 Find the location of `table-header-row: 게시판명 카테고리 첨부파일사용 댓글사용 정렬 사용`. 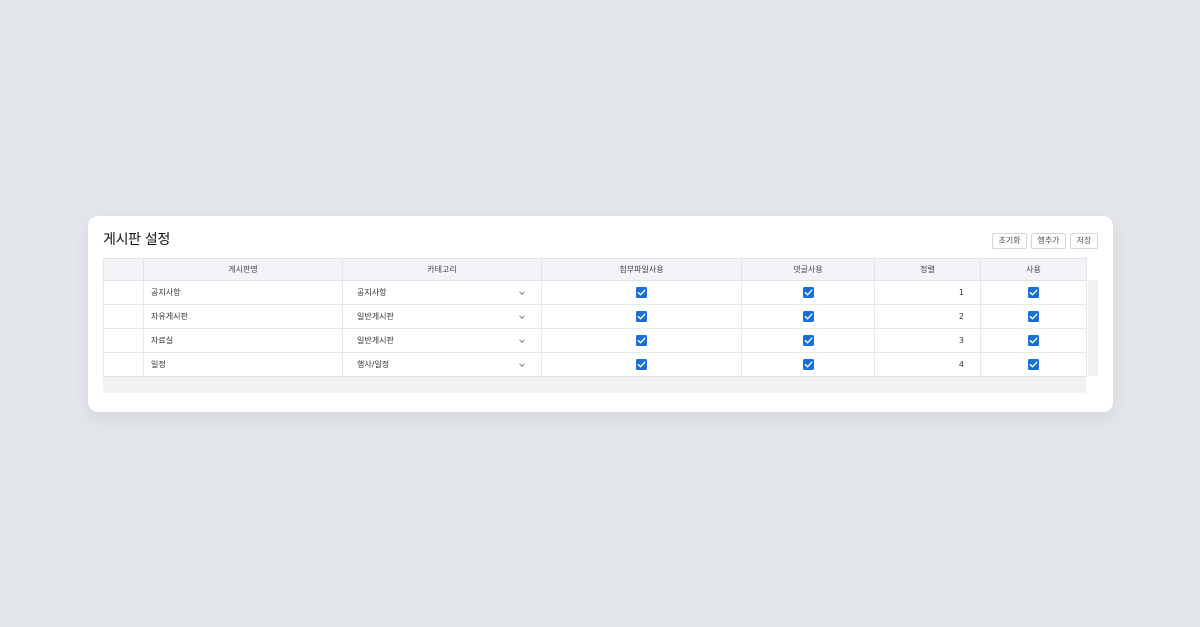

table-header-row: 게시판명 카테고리 첨부파일사용 댓글사용 정렬 사용 is located at coordinates (595, 269).